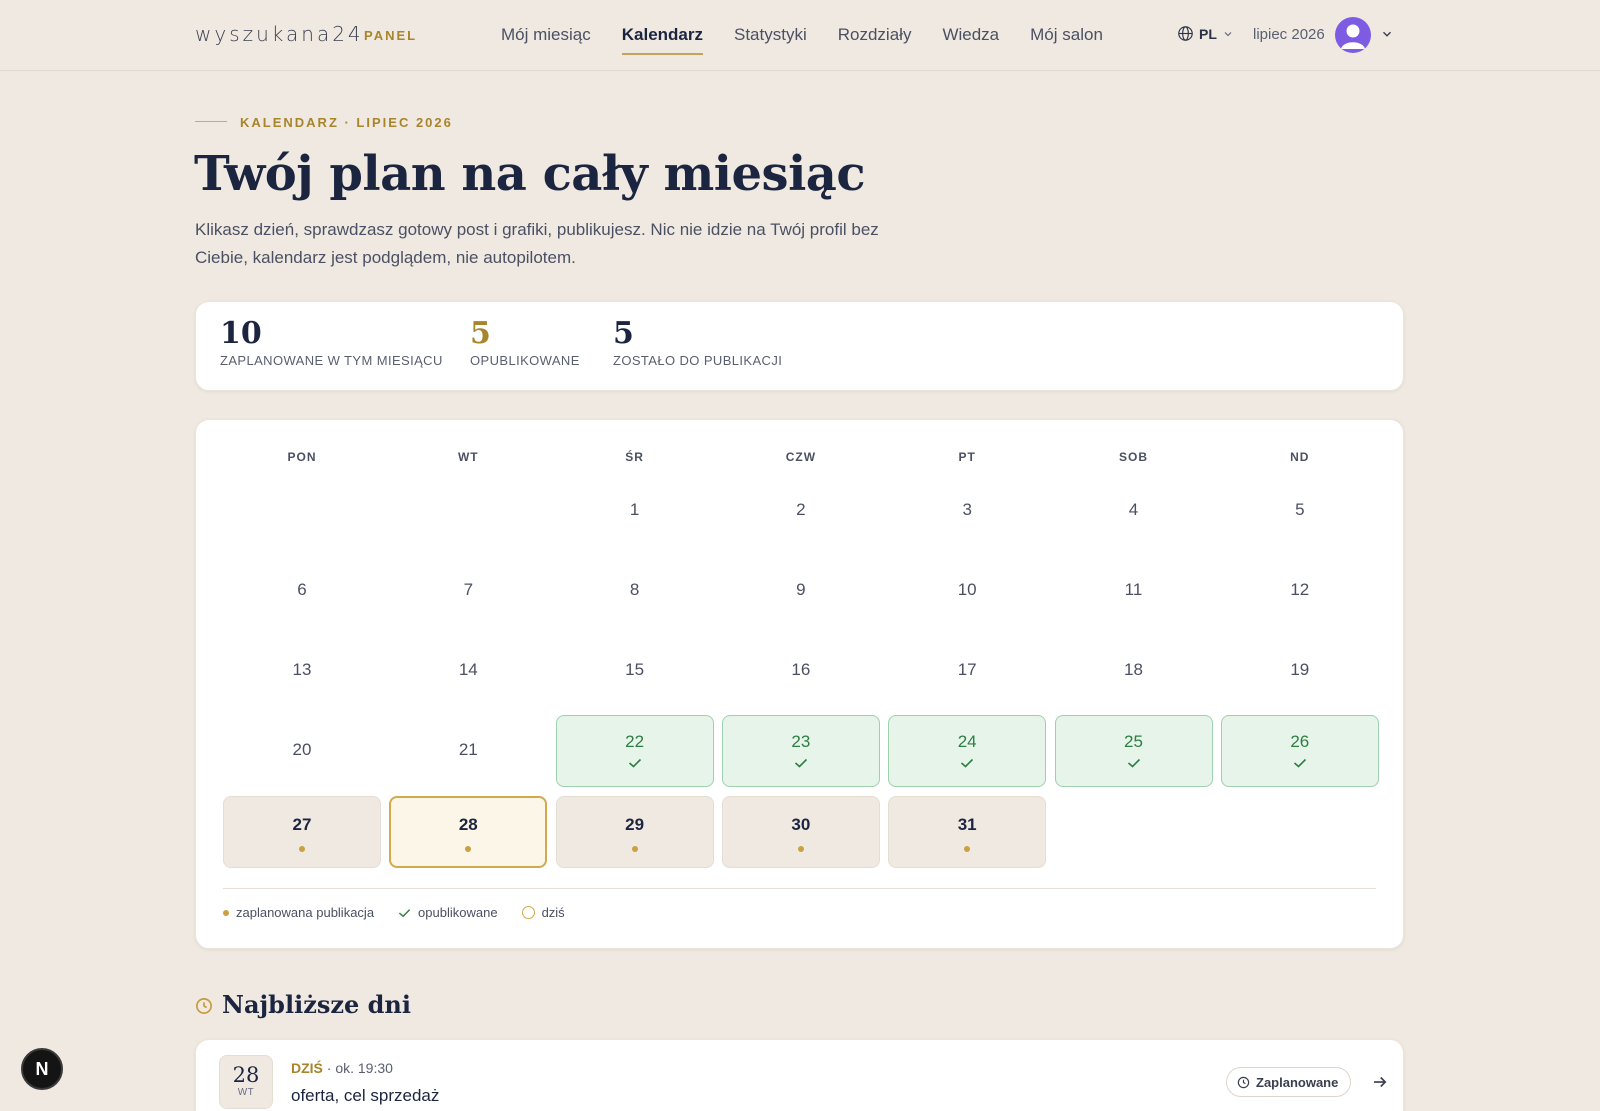 The height and width of the screenshot is (1111, 1600). I want to click on legend-published: opublikowane, so click(448, 912).